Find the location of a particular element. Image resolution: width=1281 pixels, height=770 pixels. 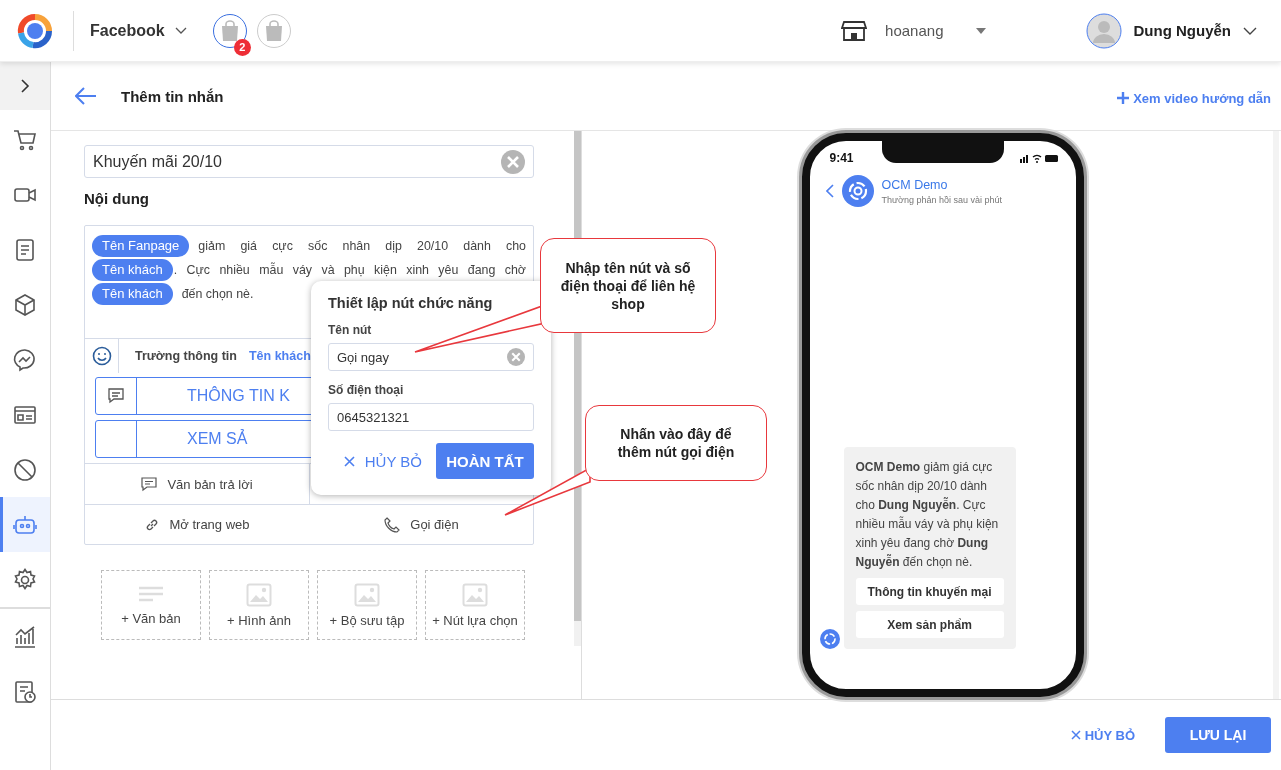

message-text: giảm giá cực sốc nhân dịp 20/10 dành cho is located at coordinates (362, 246).